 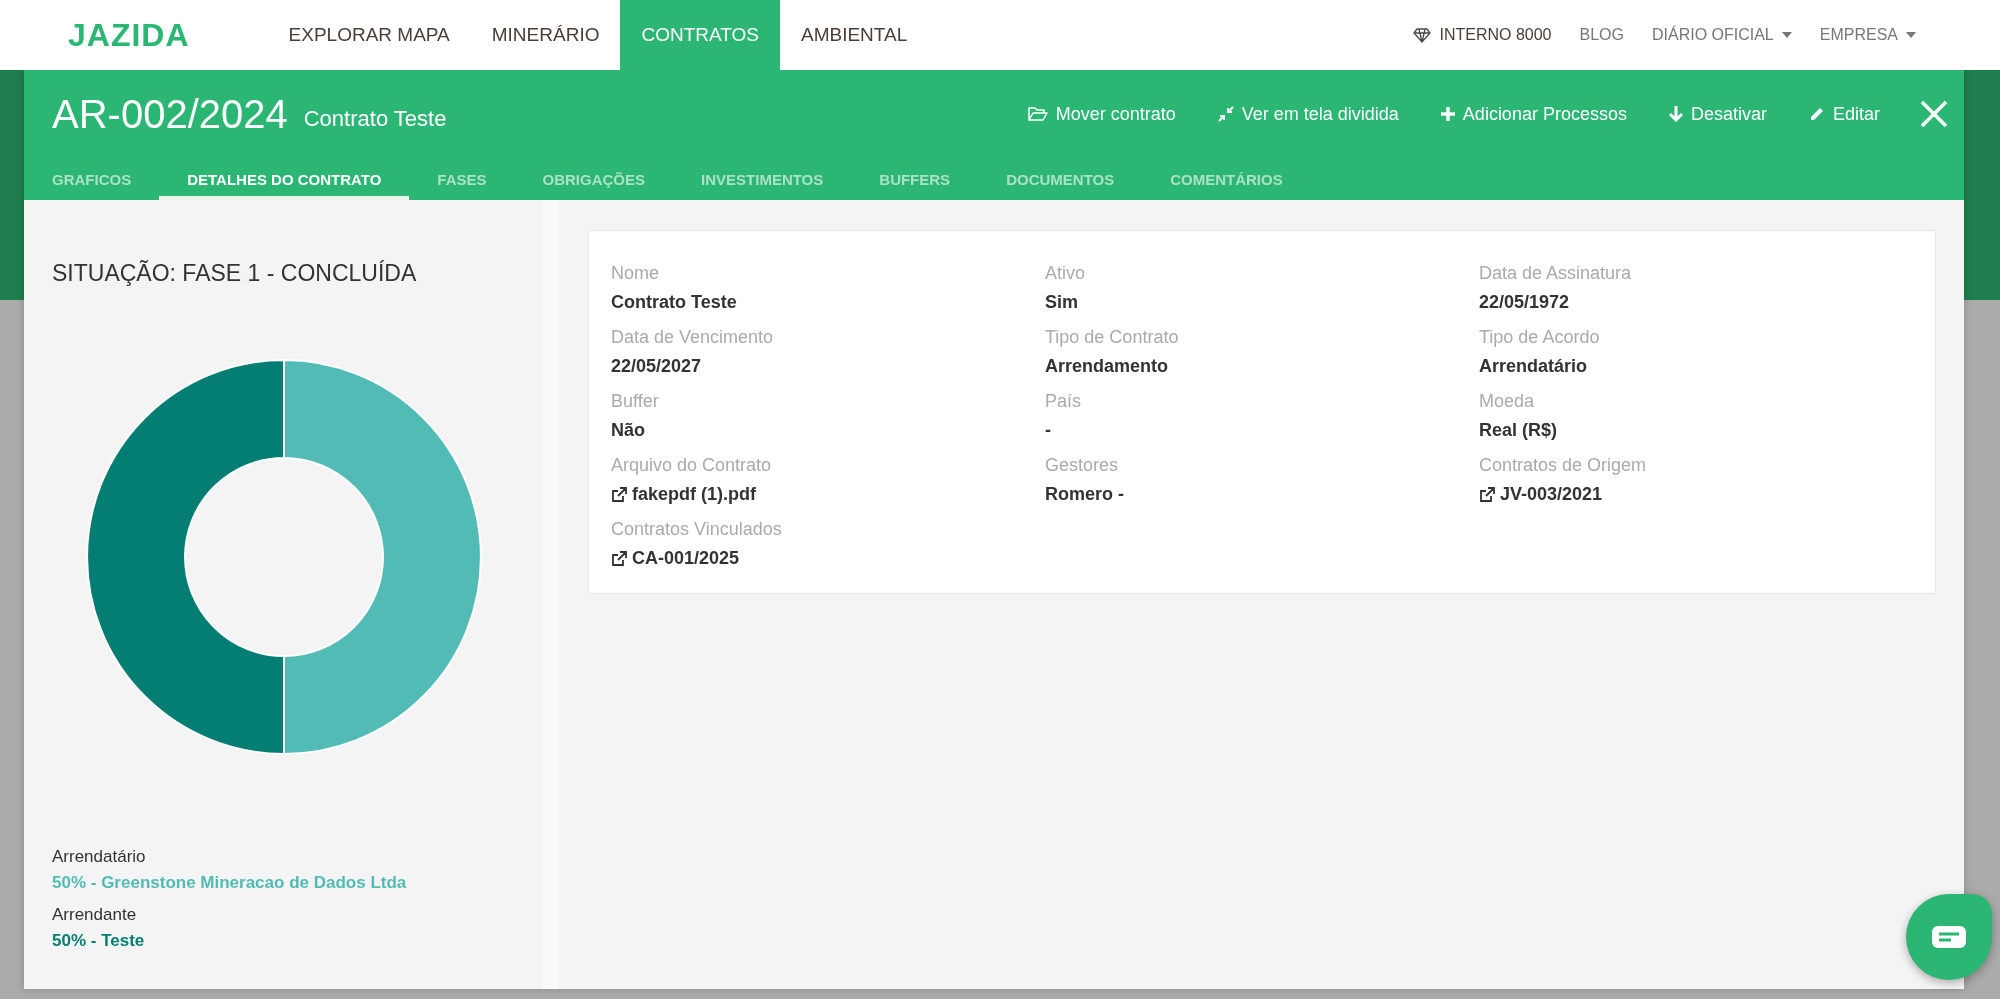 What do you see at coordinates (635, 401) in the screenshot?
I see `field-label: Buffer` at bounding box center [635, 401].